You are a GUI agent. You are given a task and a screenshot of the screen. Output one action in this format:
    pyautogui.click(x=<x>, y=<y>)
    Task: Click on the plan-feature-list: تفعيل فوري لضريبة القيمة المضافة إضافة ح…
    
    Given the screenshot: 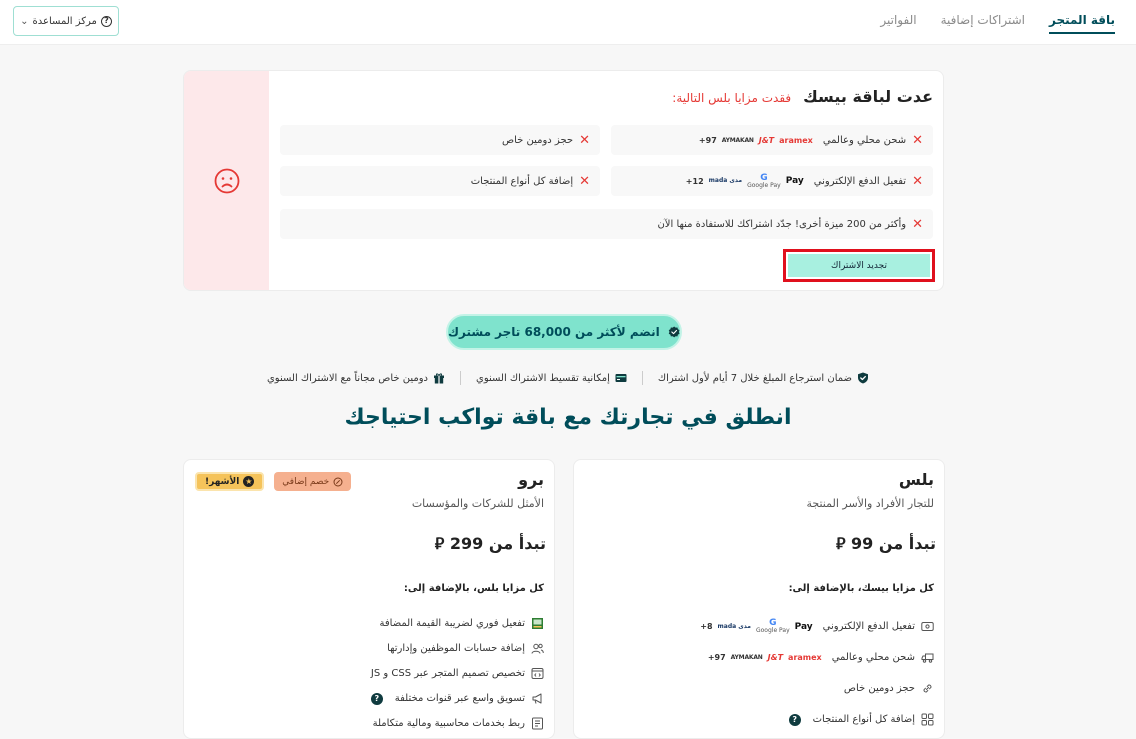 What is the action you would take?
    pyautogui.click(x=457, y=673)
    